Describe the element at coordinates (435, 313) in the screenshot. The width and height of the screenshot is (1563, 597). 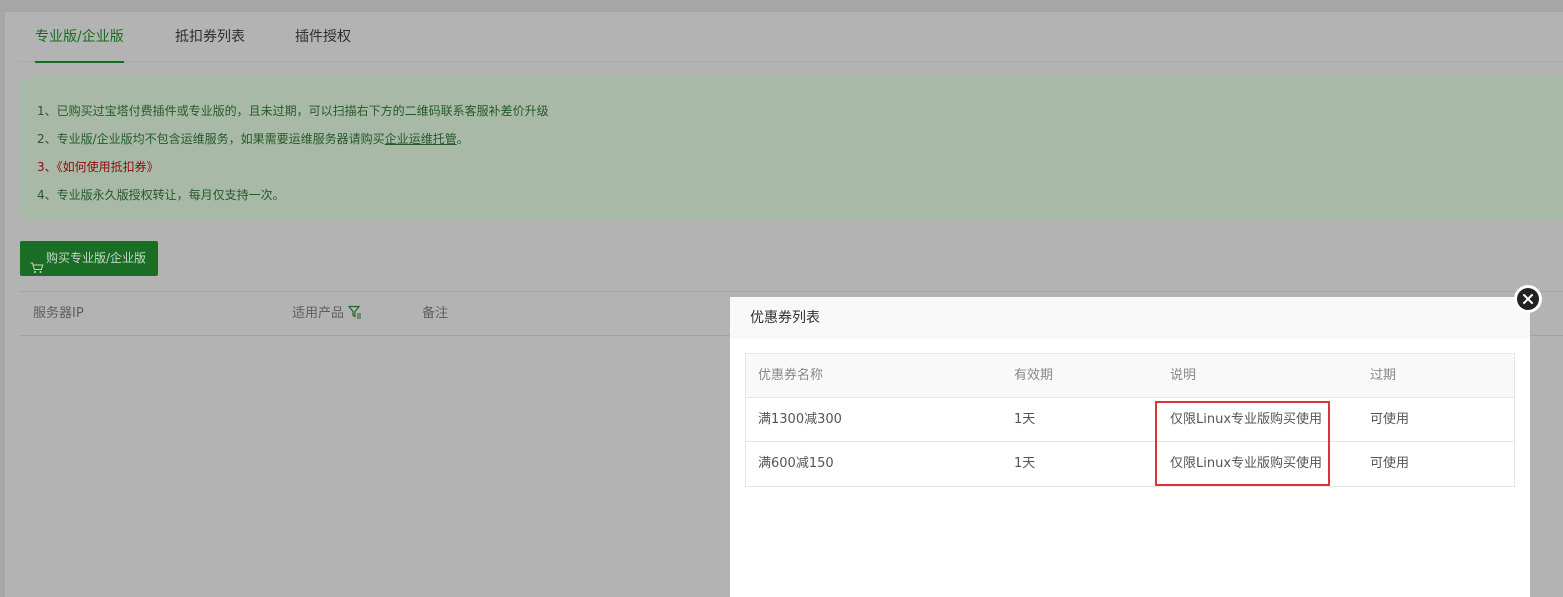
I see `col-remark: 备注` at that location.